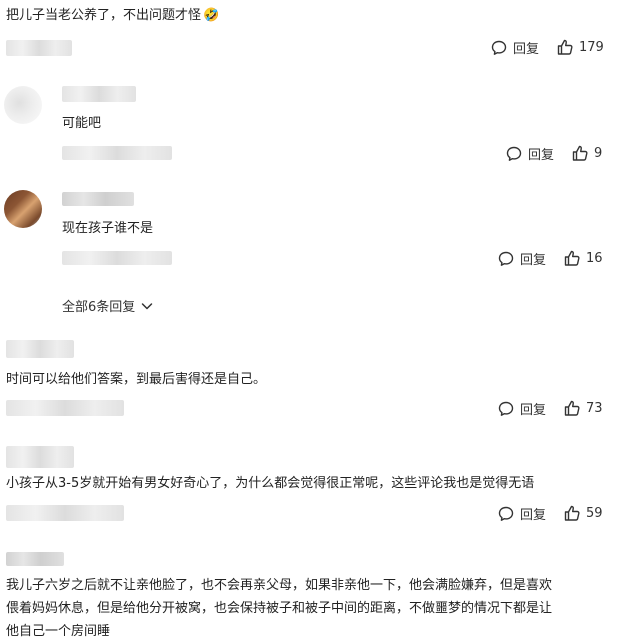 Image resolution: width=629 pixels, height=643 pixels. I want to click on comment-text: 把儿子当老公养了，不出问题才怪 🤣, so click(113, 15).